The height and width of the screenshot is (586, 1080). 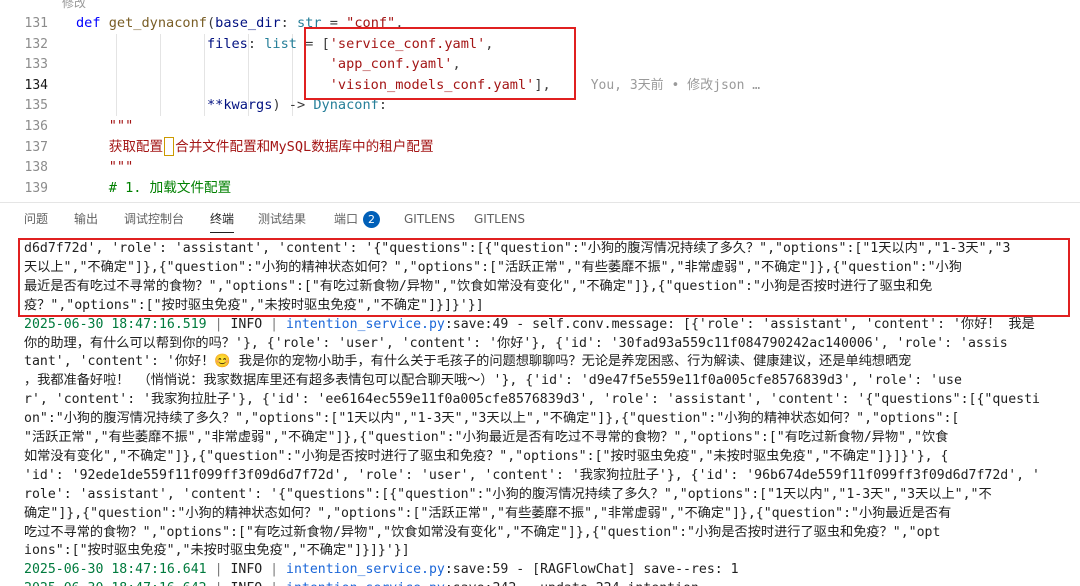 I want to click on line-number: 132, so click(x=36, y=44).